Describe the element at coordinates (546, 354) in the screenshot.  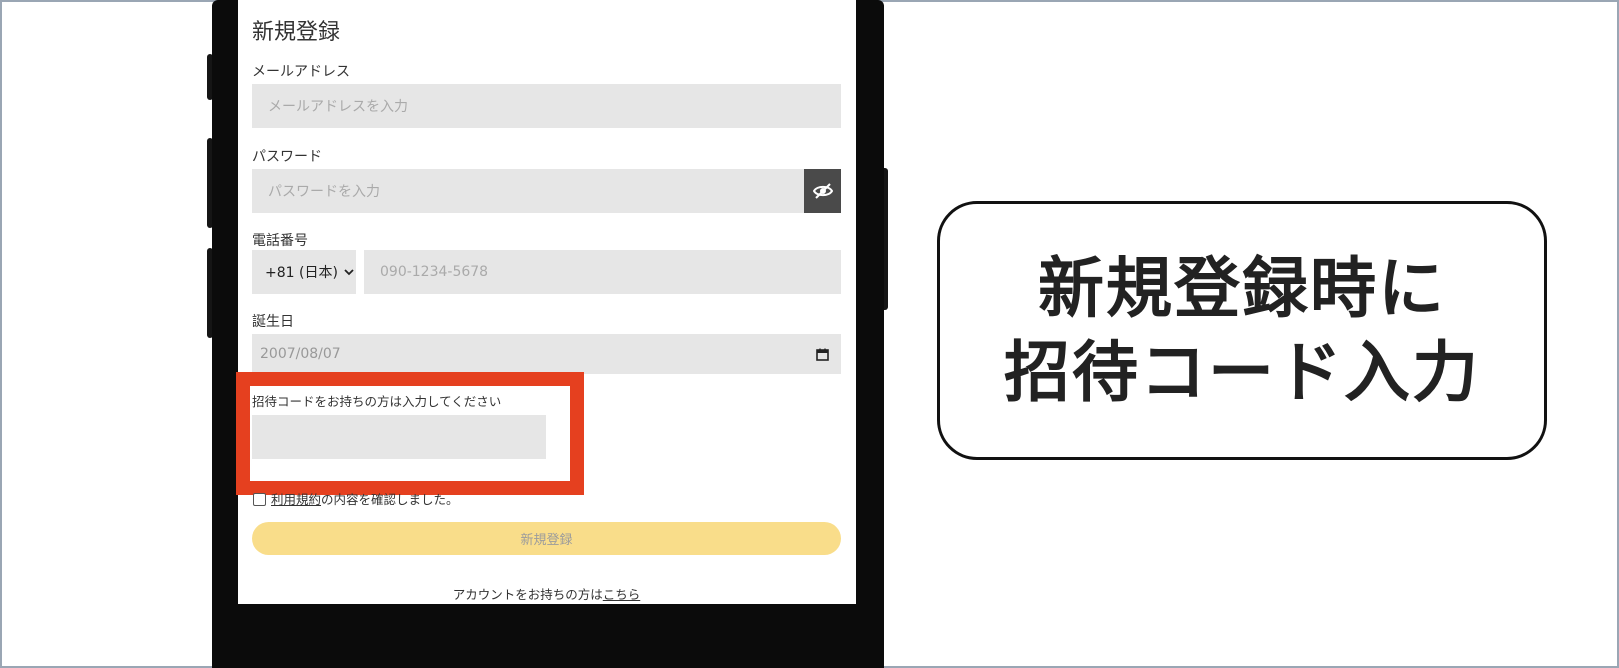
I see `birthday-date-field: 2007/08/07` at that location.